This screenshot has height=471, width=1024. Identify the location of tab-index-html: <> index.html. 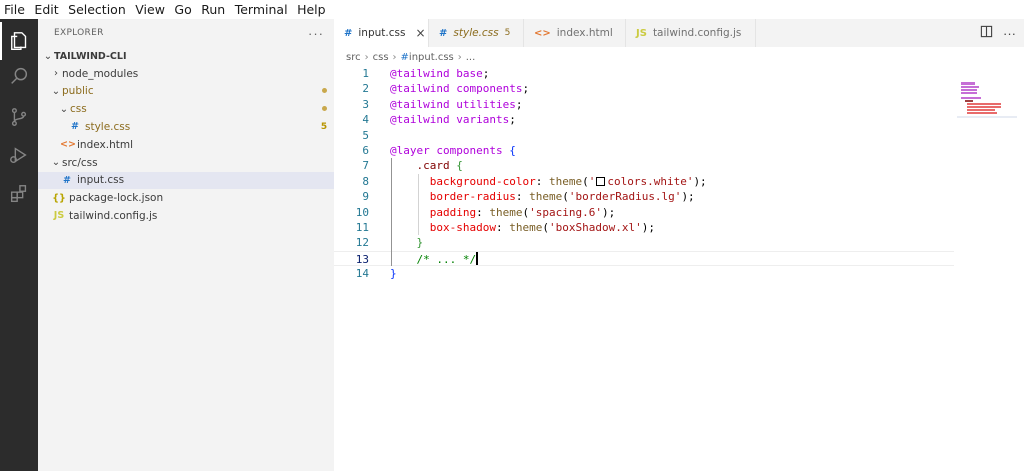
(575, 33).